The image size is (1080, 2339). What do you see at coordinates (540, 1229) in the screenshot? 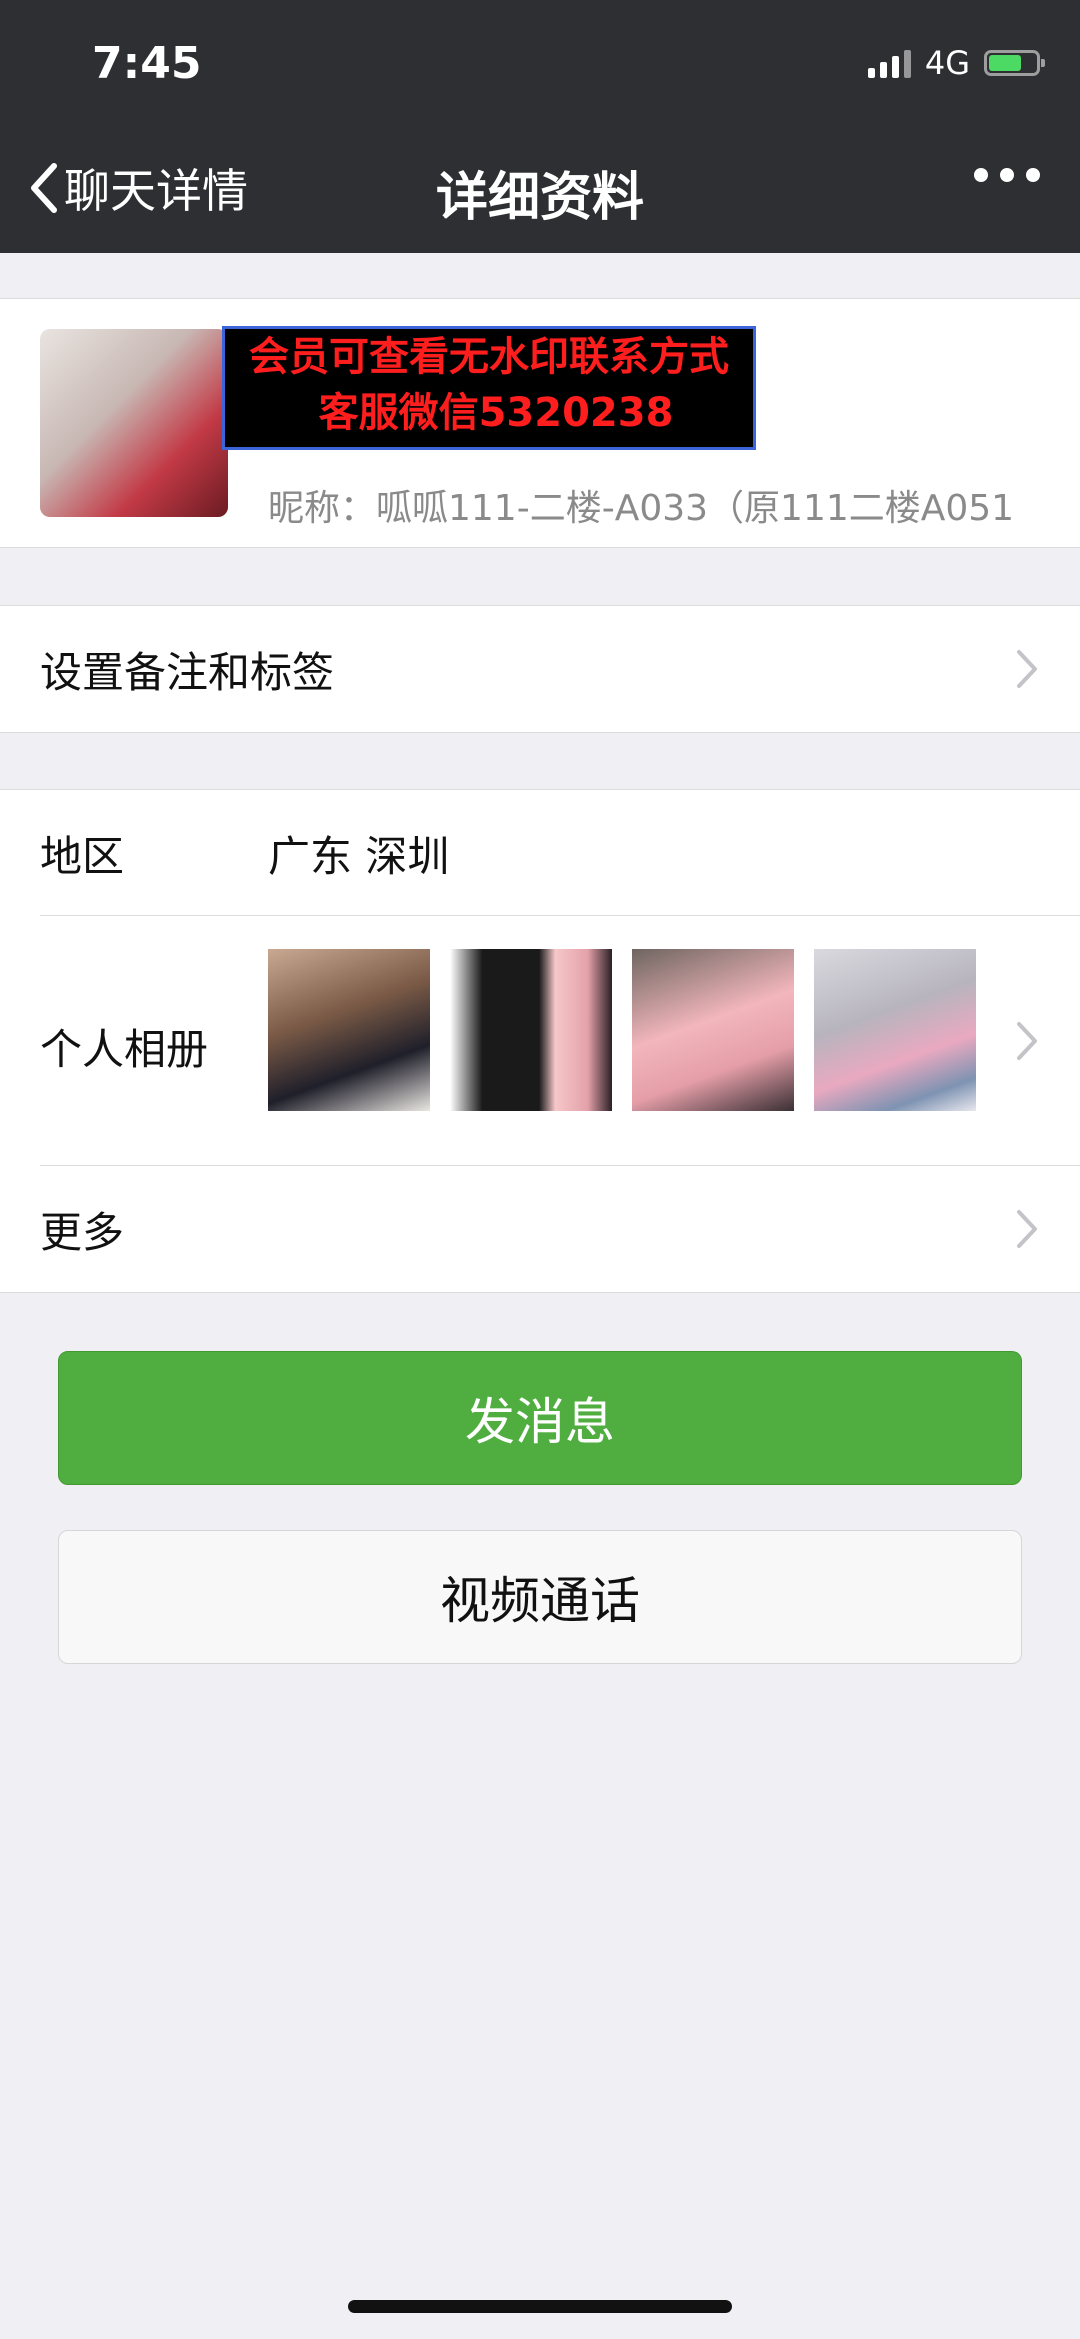
I see `more-row: 更多` at bounding box center [540, 1229].